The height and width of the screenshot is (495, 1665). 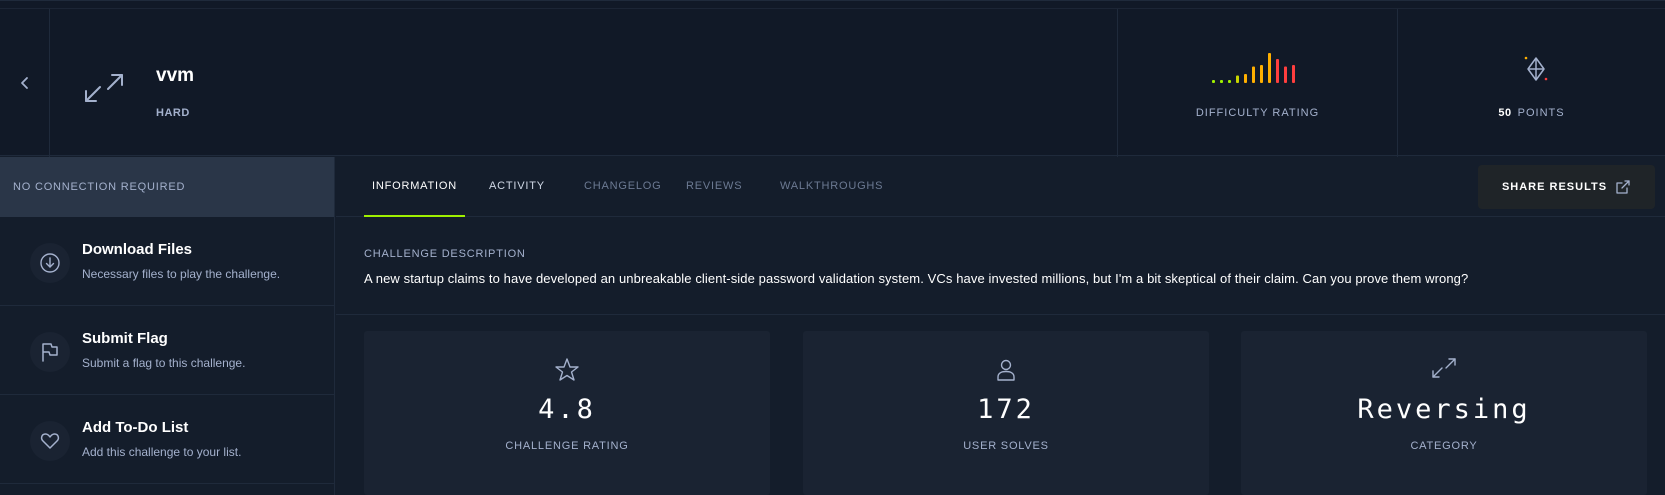 What do you see at coordinates (714, 187) in the screenshot?
I see `tab-reviews: REVIEWS` at bounding box center [714, 187].